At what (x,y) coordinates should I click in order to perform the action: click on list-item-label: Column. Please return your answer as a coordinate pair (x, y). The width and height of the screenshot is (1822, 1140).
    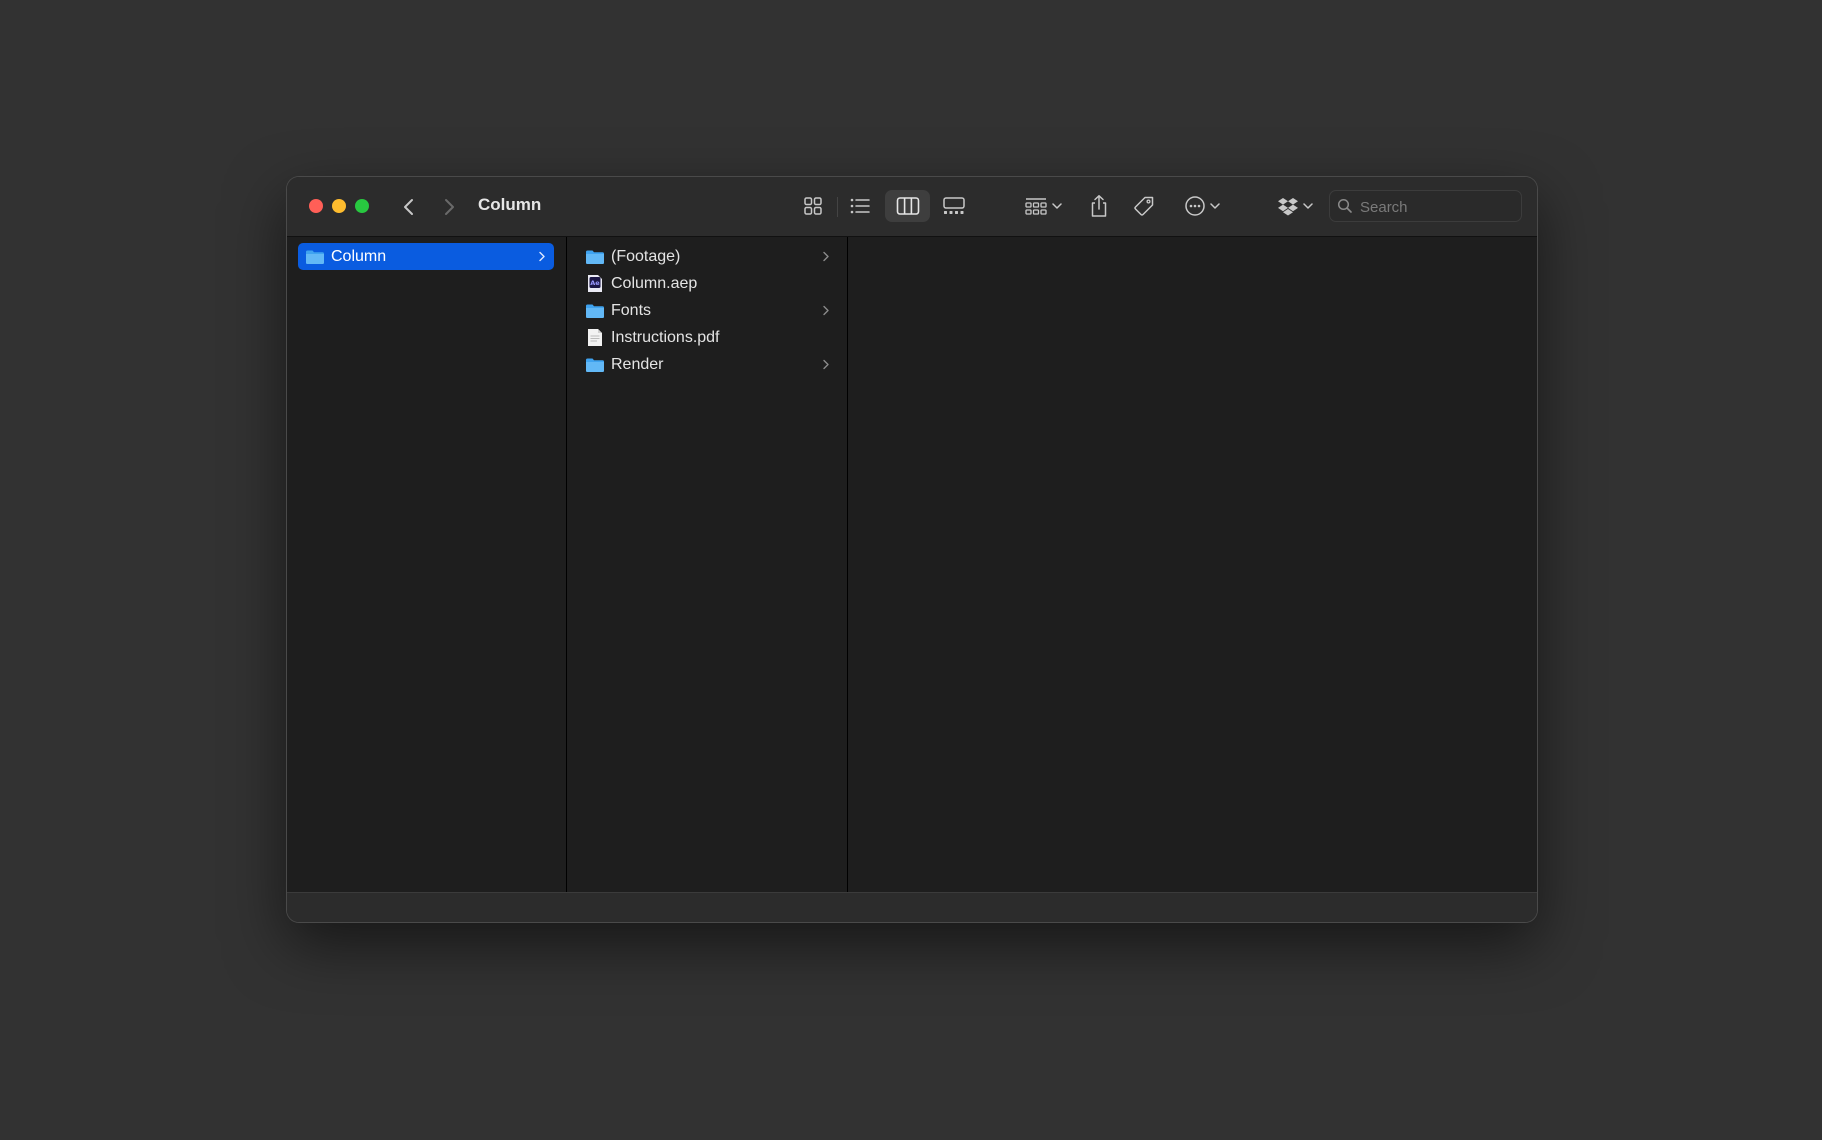
    Looking at the image, I should click on (359, 256).